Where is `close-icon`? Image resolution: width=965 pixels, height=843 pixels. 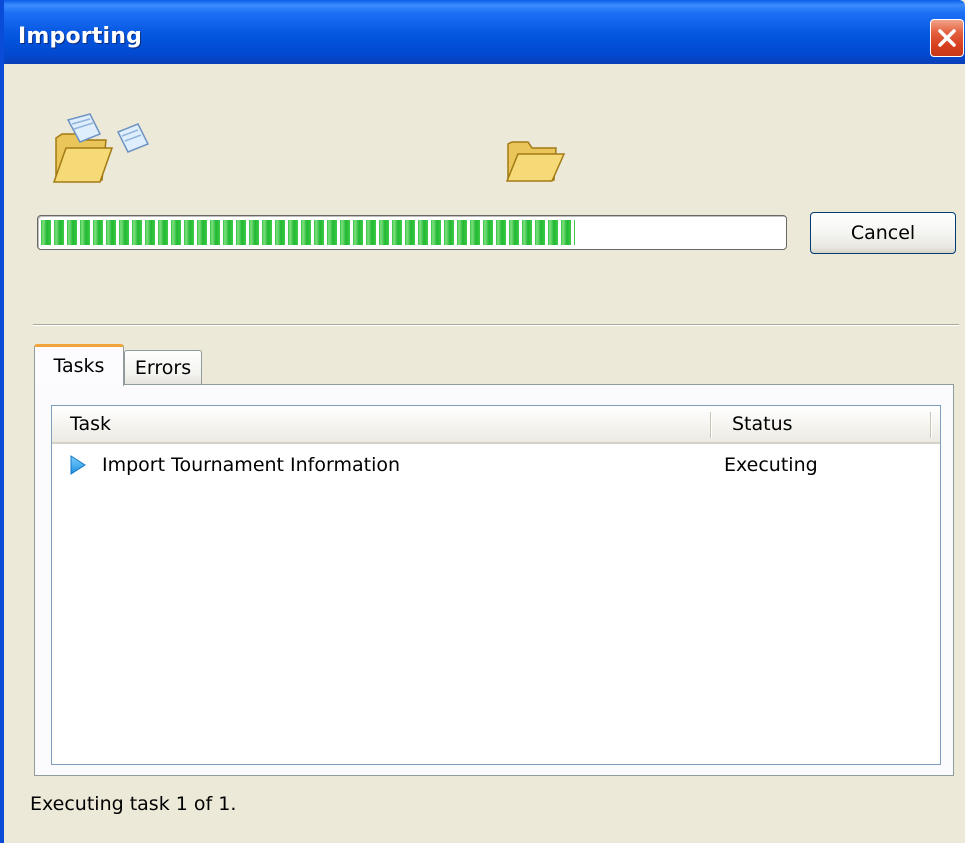 close-icon is located at coordinates (947, 38).